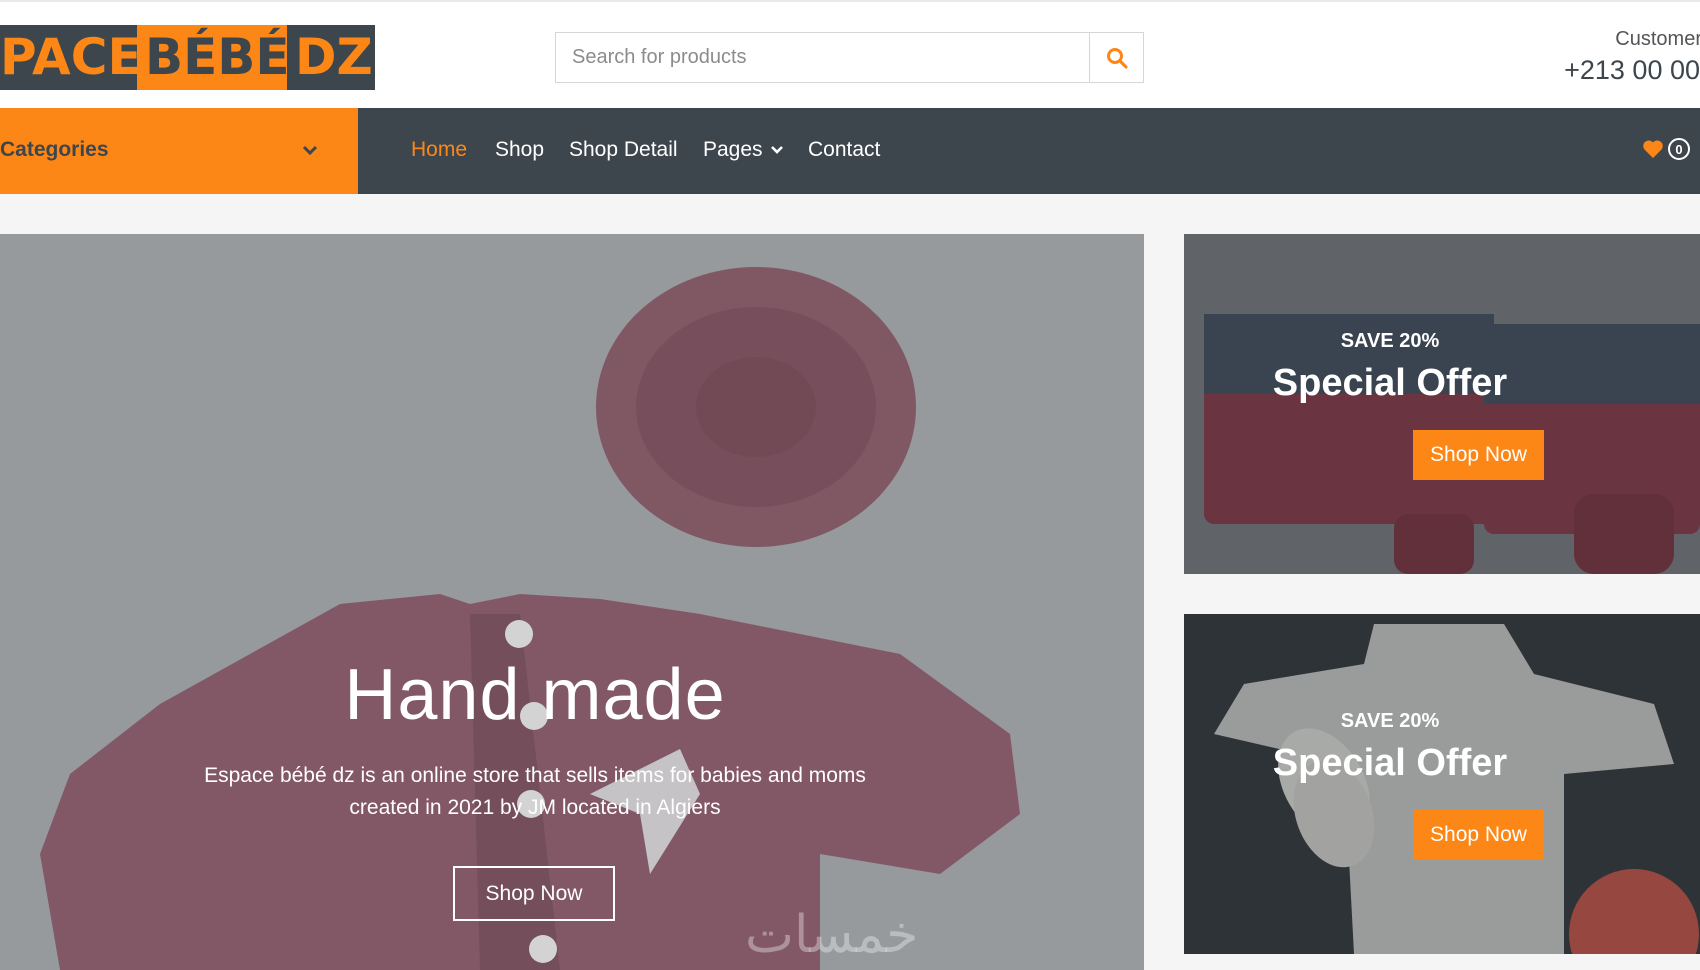 The height and width of the screenshot is (970, 1700). I want to click on wishlist-button: 0, so click(1671, 149).